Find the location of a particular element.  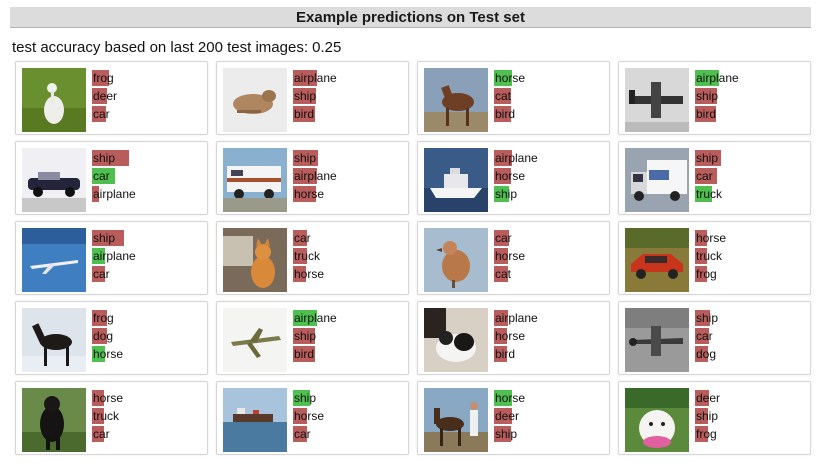

prediction-card: car horse cat is located at coordinates (513, 258).